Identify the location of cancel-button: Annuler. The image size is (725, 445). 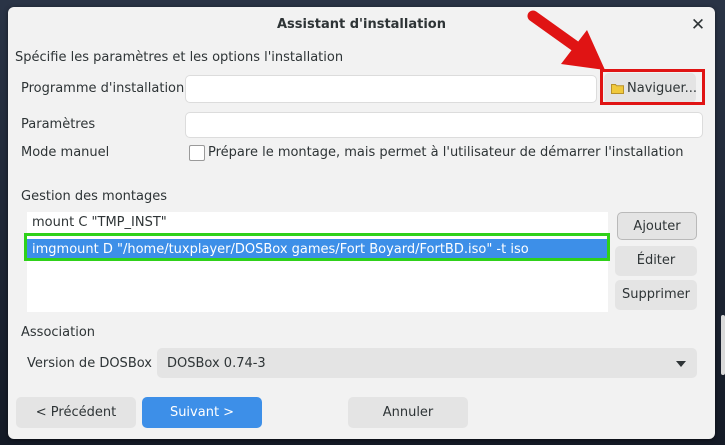
(408, 412).